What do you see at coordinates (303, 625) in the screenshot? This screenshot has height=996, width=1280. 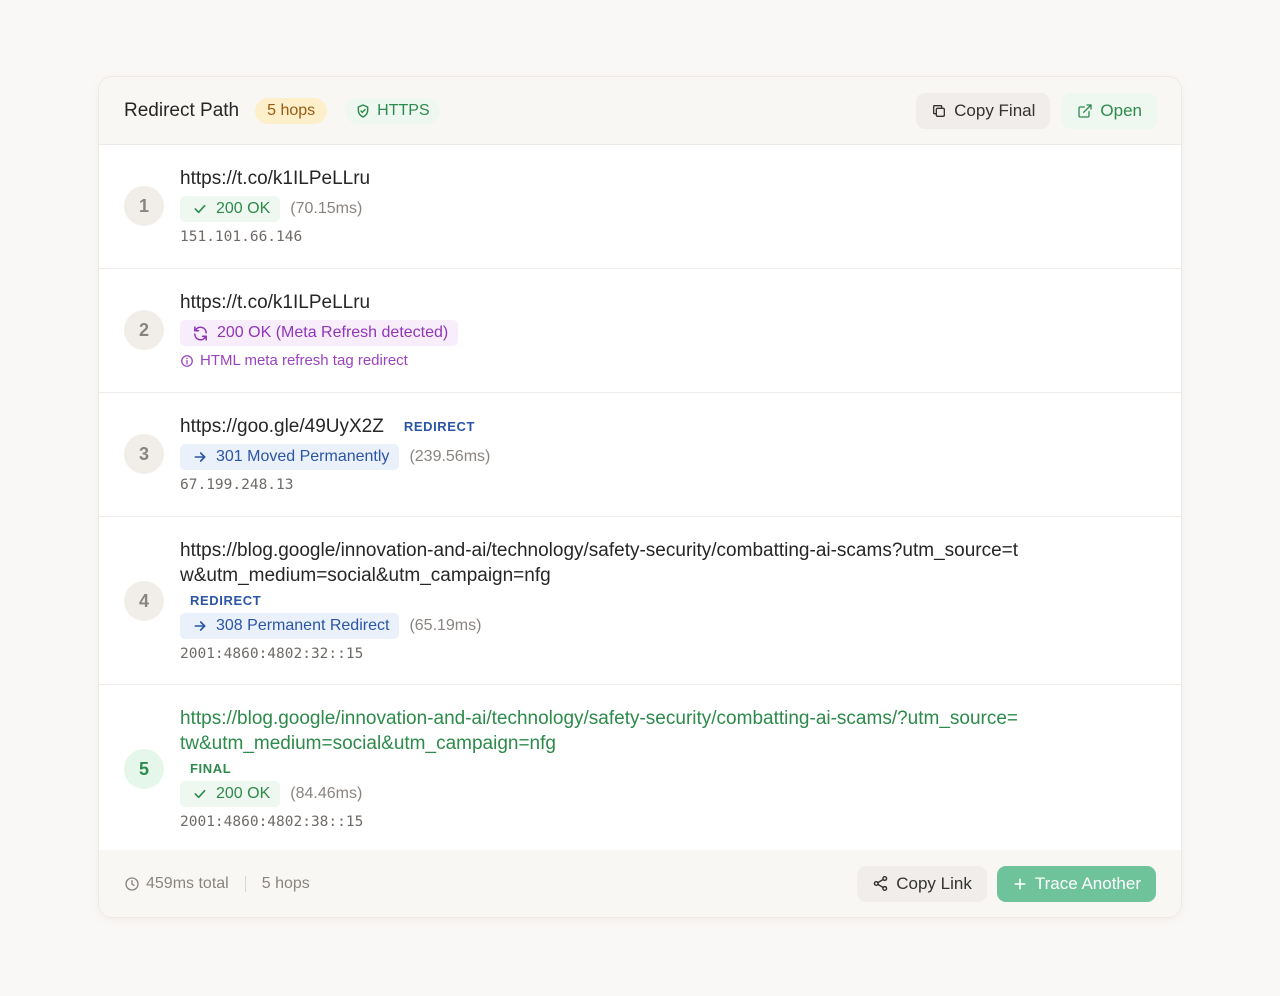 I see `status-text: 308 Permanent Redirect` at bounding box center [303, 625].